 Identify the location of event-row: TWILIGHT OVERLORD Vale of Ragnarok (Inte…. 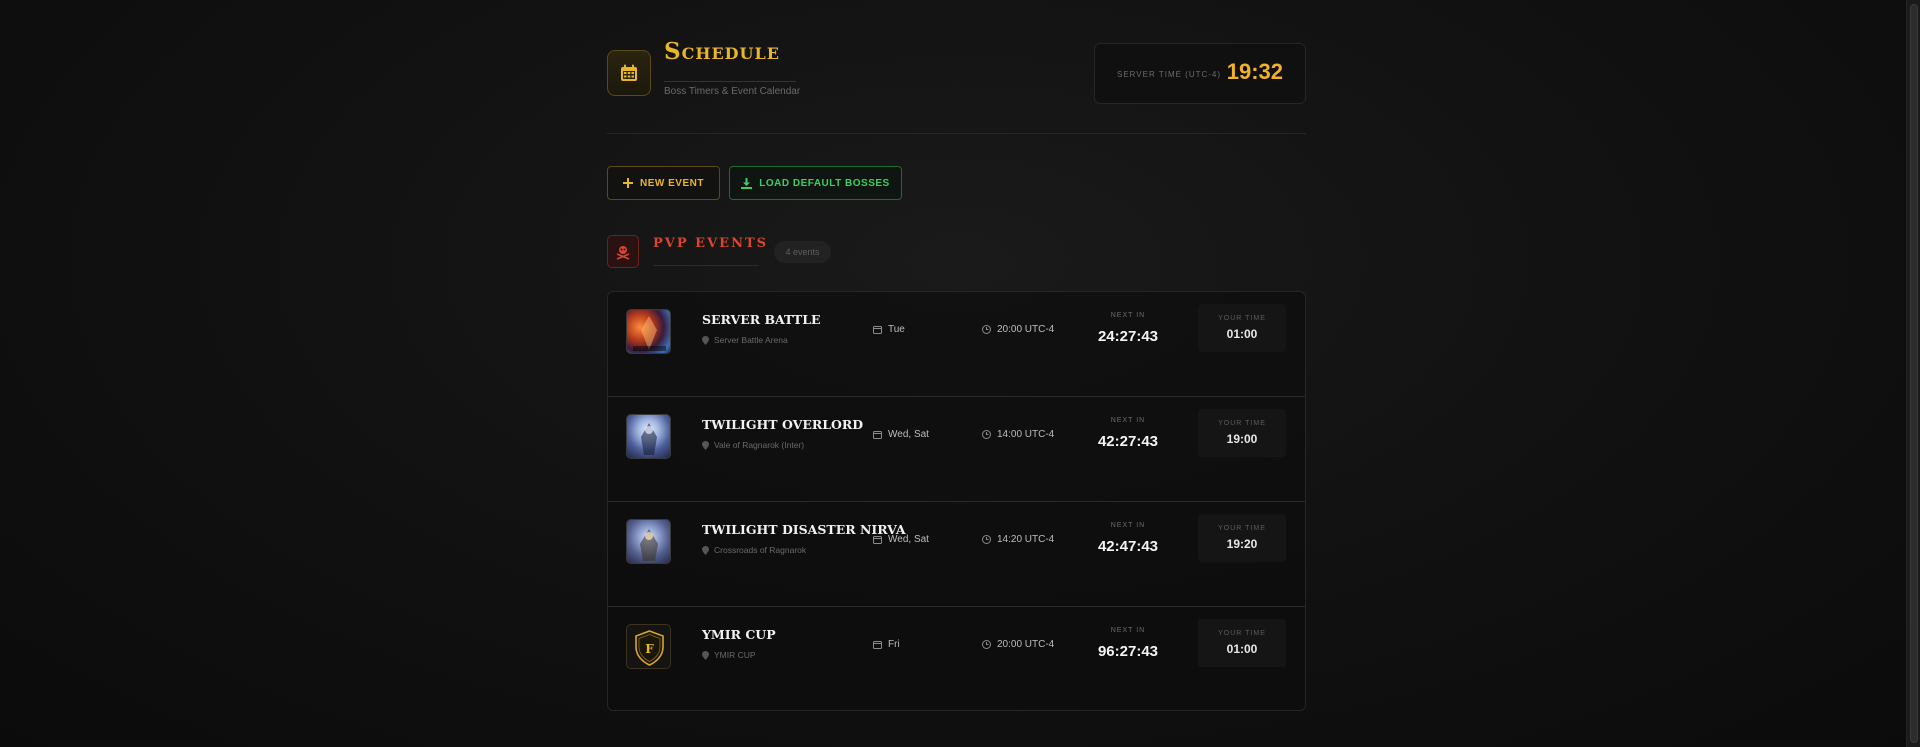
(956, 449).